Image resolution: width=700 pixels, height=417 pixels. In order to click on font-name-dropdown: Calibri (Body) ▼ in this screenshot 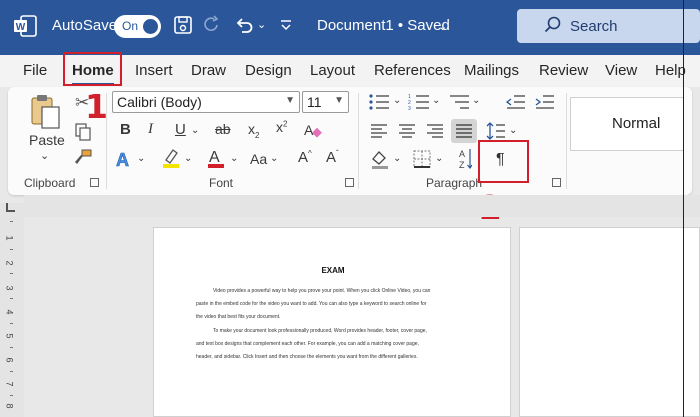, I will do `click(206, 102)`.